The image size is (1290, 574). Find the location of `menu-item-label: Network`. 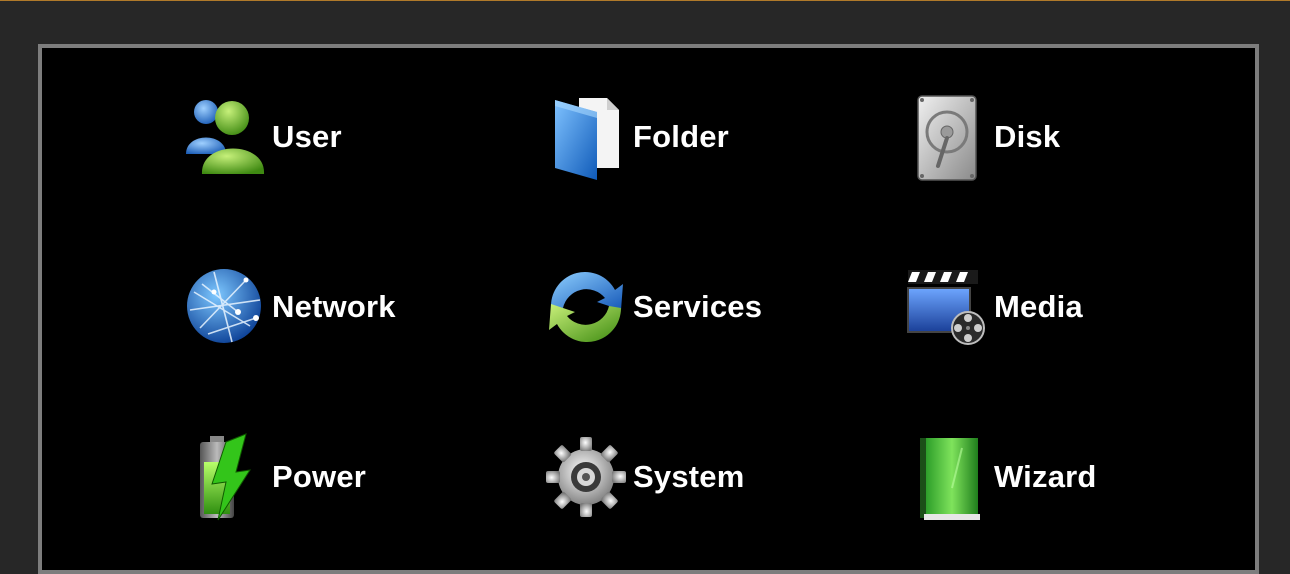

menu-item-label: Network is located at coordinates (334, 306).